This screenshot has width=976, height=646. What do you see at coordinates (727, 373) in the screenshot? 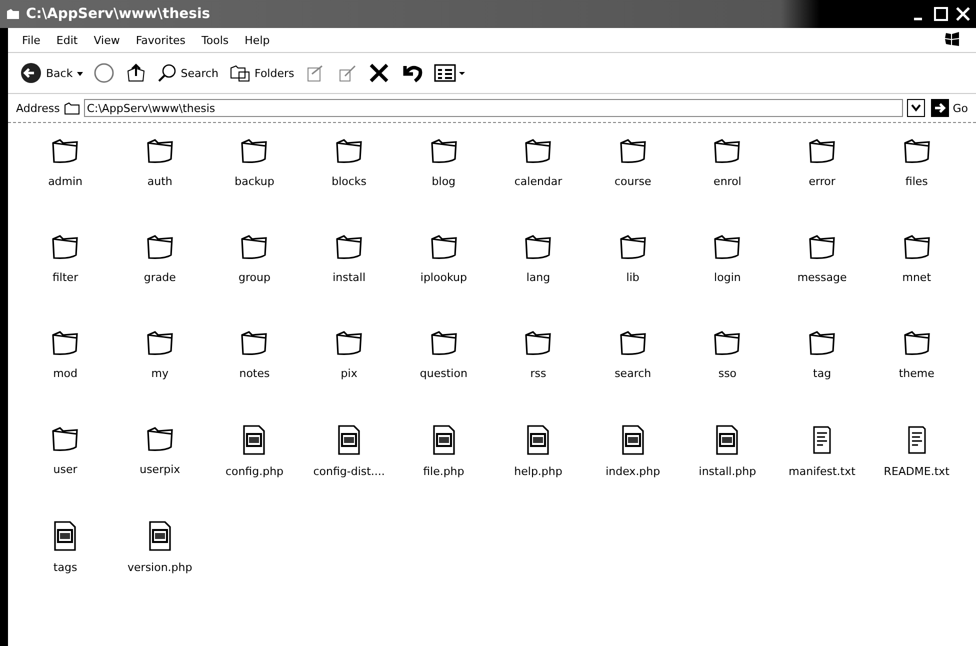
I see `file-name: sso` at bounding box center [727, 373].